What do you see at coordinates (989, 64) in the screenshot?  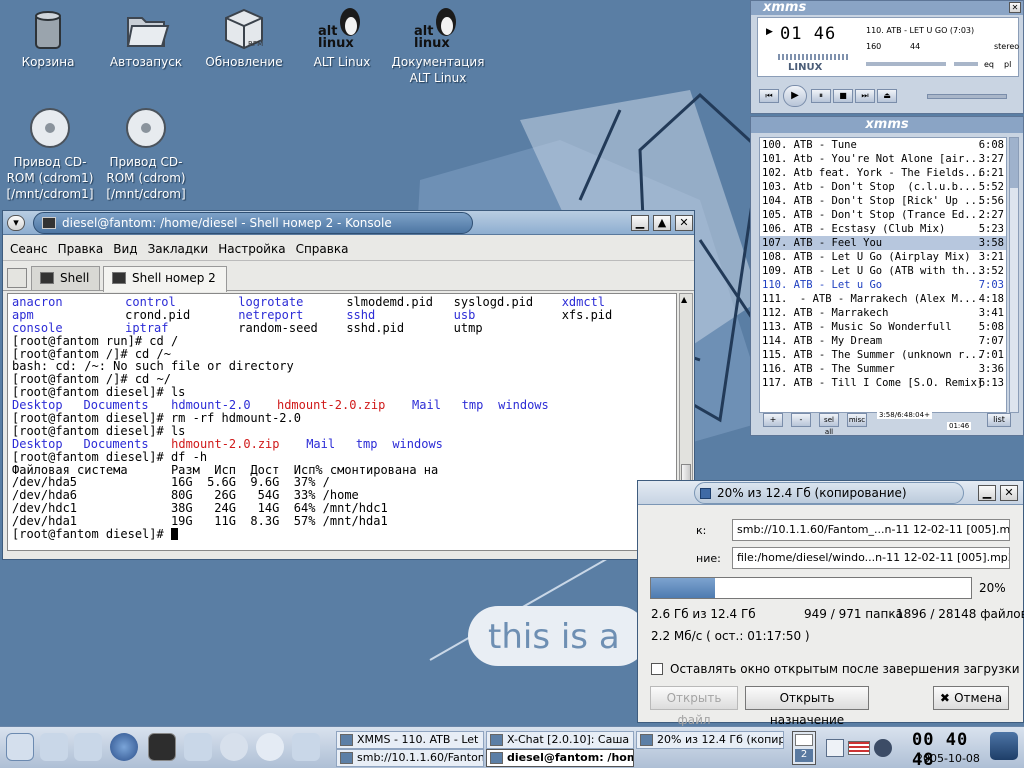 I see `eq-toggle: eq` at bounding box center [989, 64].